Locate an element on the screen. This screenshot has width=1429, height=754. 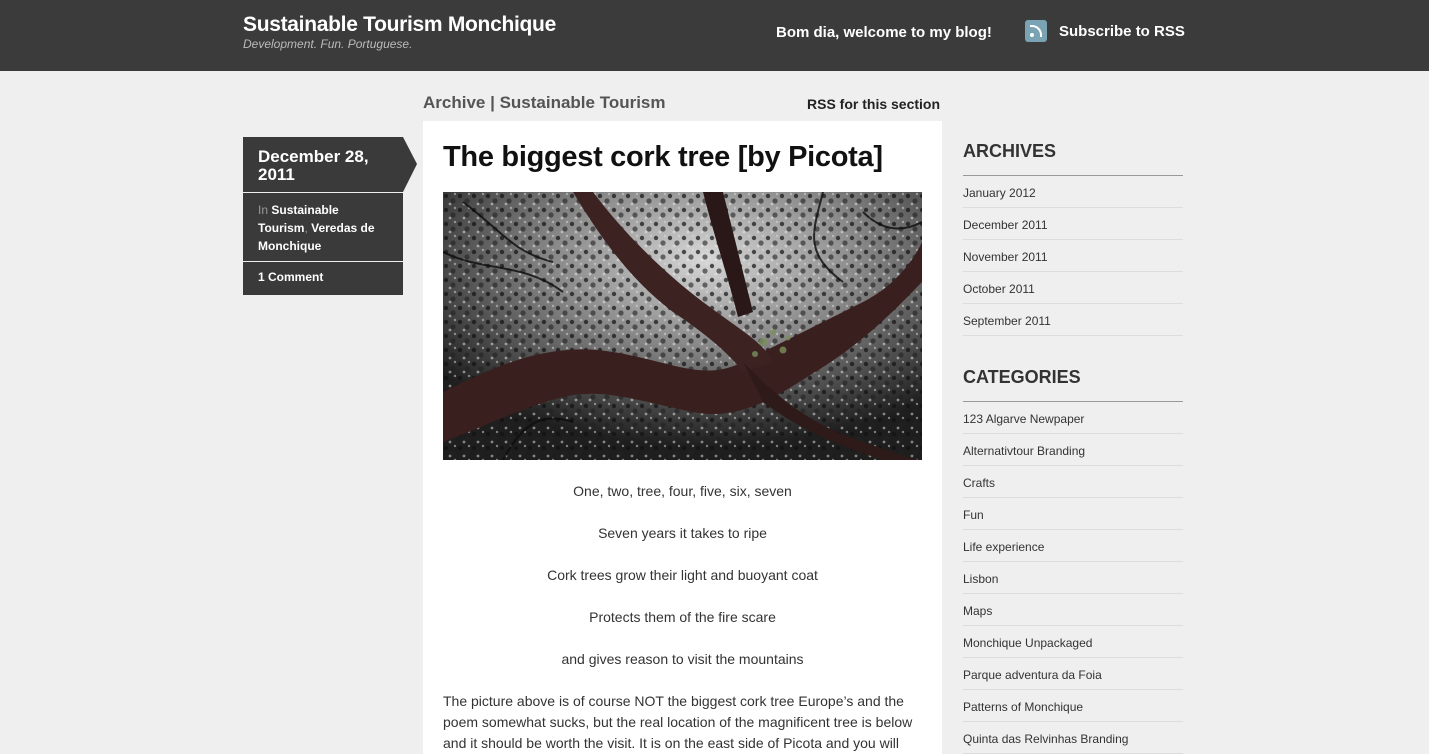
rss-section-link: RSS for this section is located at coordinates (873, 104).